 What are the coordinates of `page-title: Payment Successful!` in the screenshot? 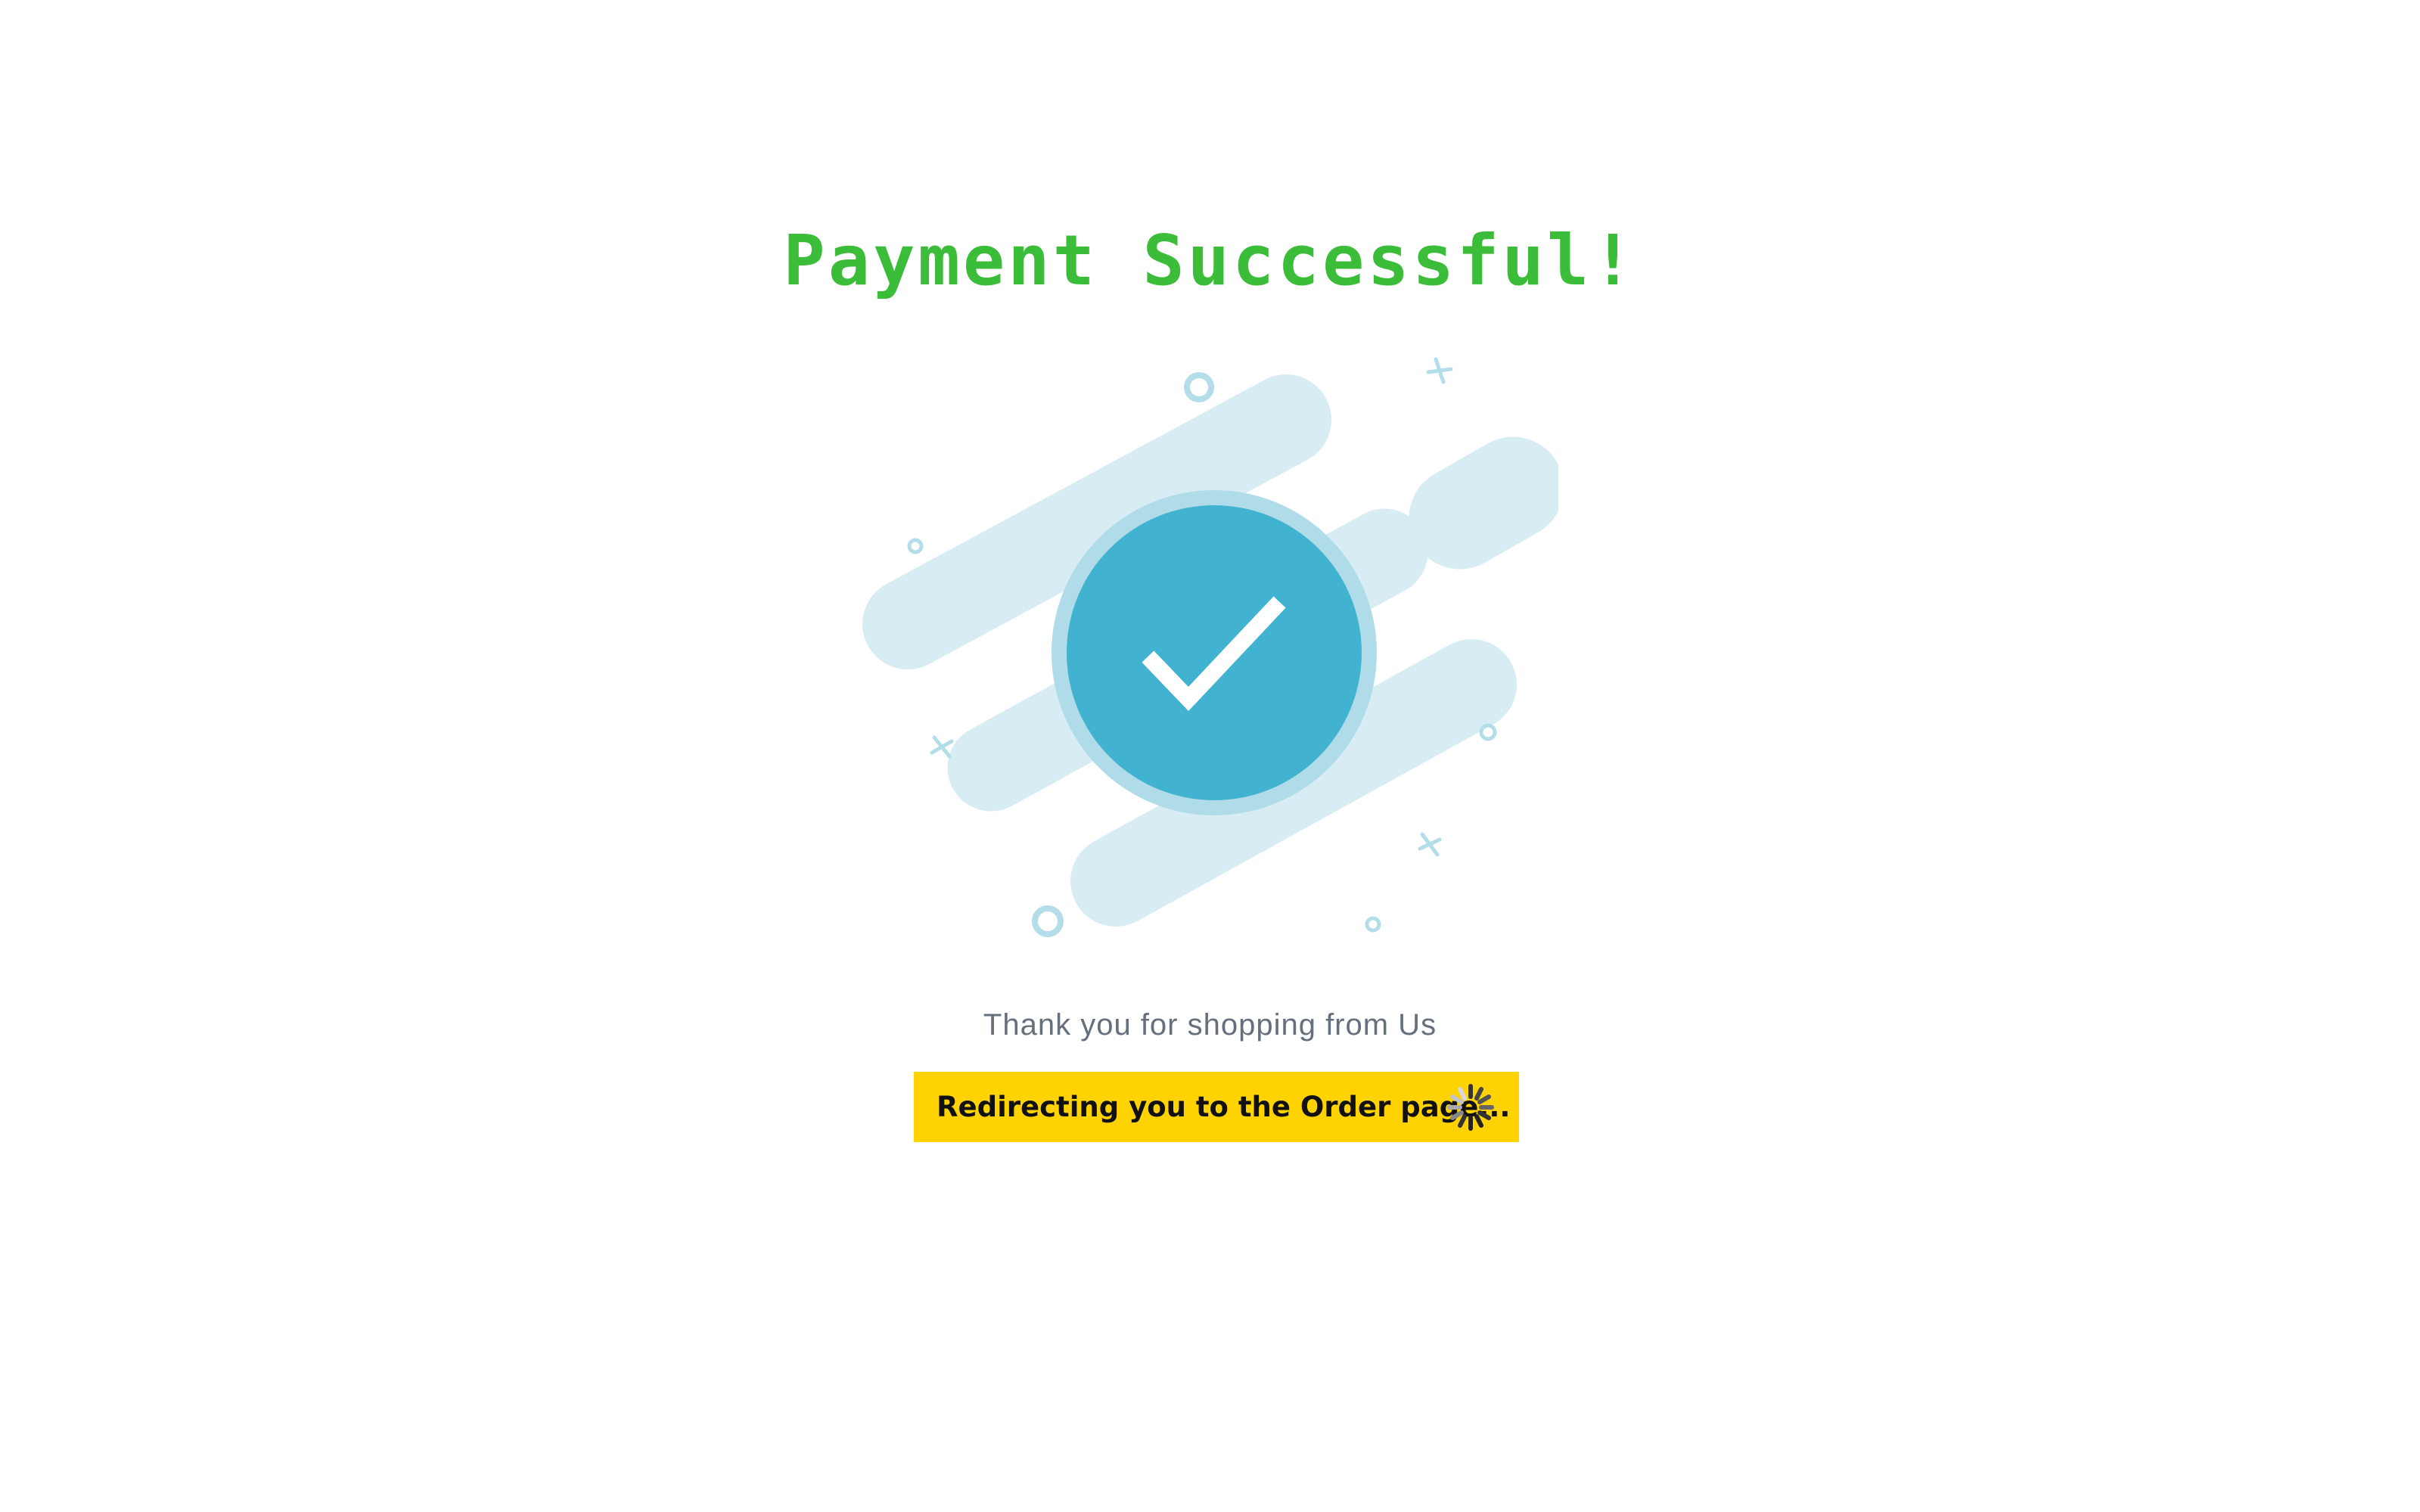 It's located at (1210, 260).